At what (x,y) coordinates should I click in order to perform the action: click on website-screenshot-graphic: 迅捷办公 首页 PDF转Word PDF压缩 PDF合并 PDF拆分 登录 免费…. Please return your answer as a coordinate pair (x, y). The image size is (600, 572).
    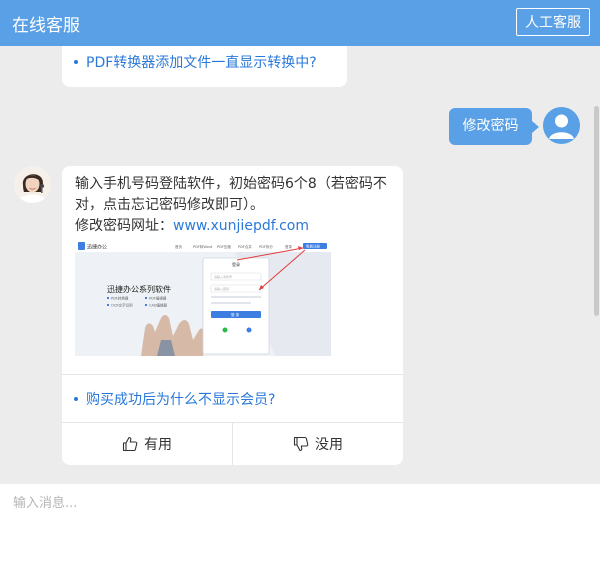
    Looking at the image, I should click on (203, 298).